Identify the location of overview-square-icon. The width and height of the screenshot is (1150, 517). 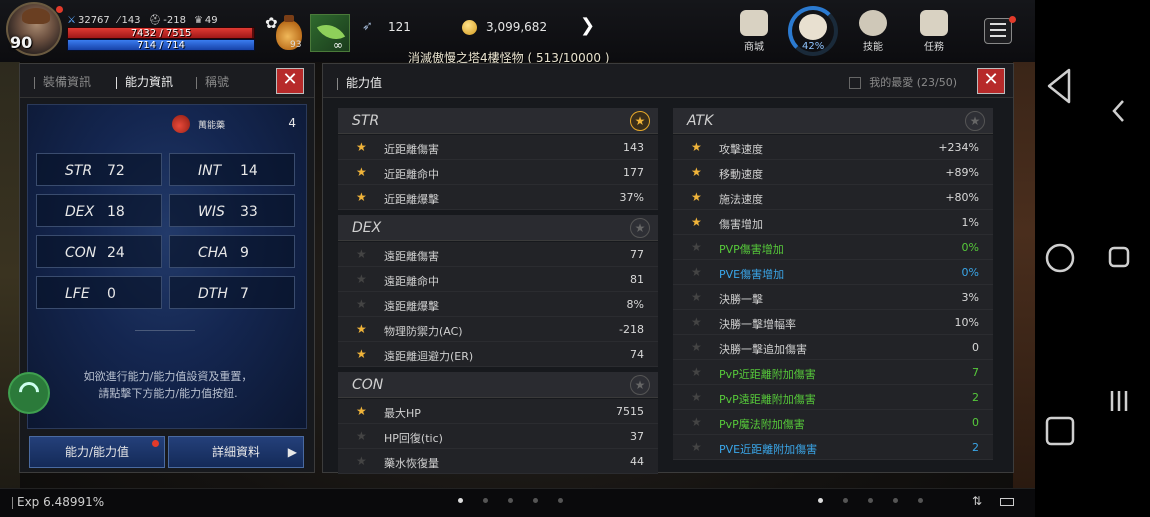
(1060, 431).